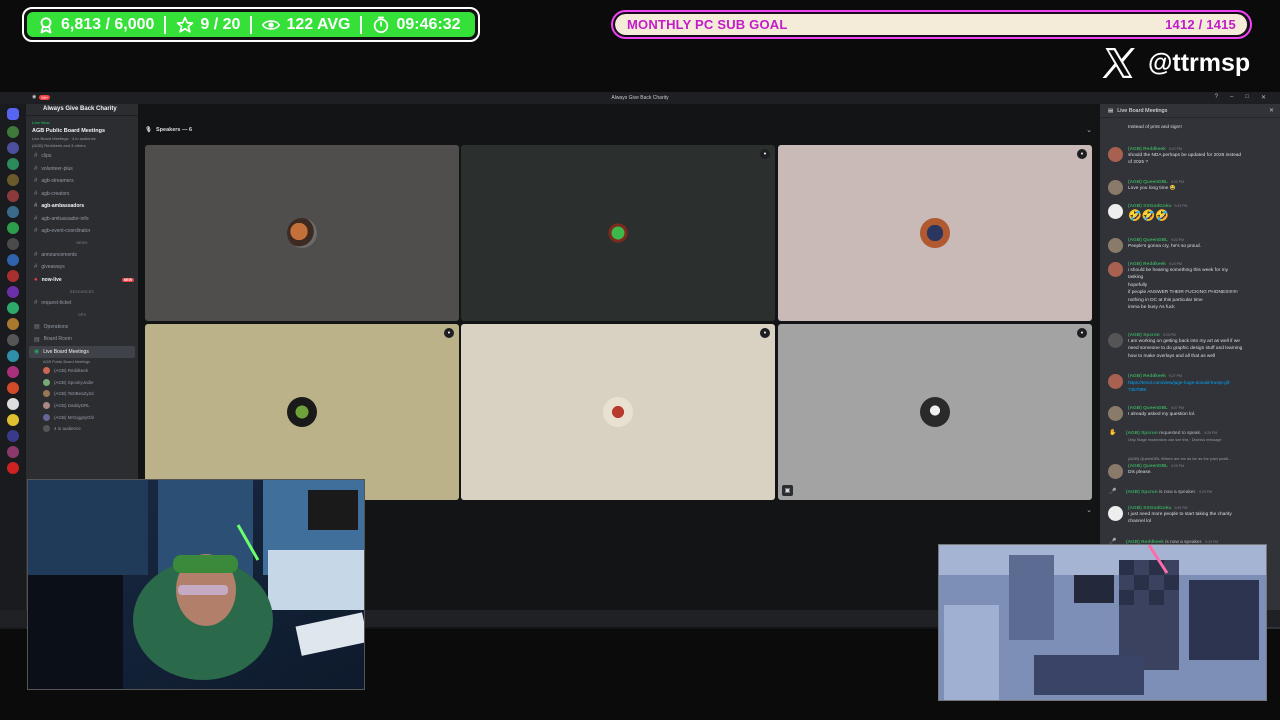 This screenshot has width=1280, height=720. I want to click on help-icon: ?, so click(1216, 97).